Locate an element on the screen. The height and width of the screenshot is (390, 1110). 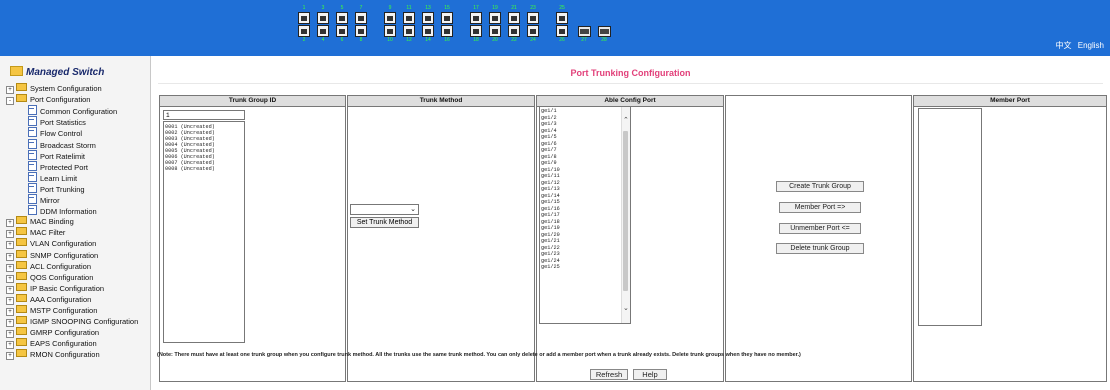
sidebar-item: + IGMP SNOOPING Configuration is located at coordinates (72, 322).